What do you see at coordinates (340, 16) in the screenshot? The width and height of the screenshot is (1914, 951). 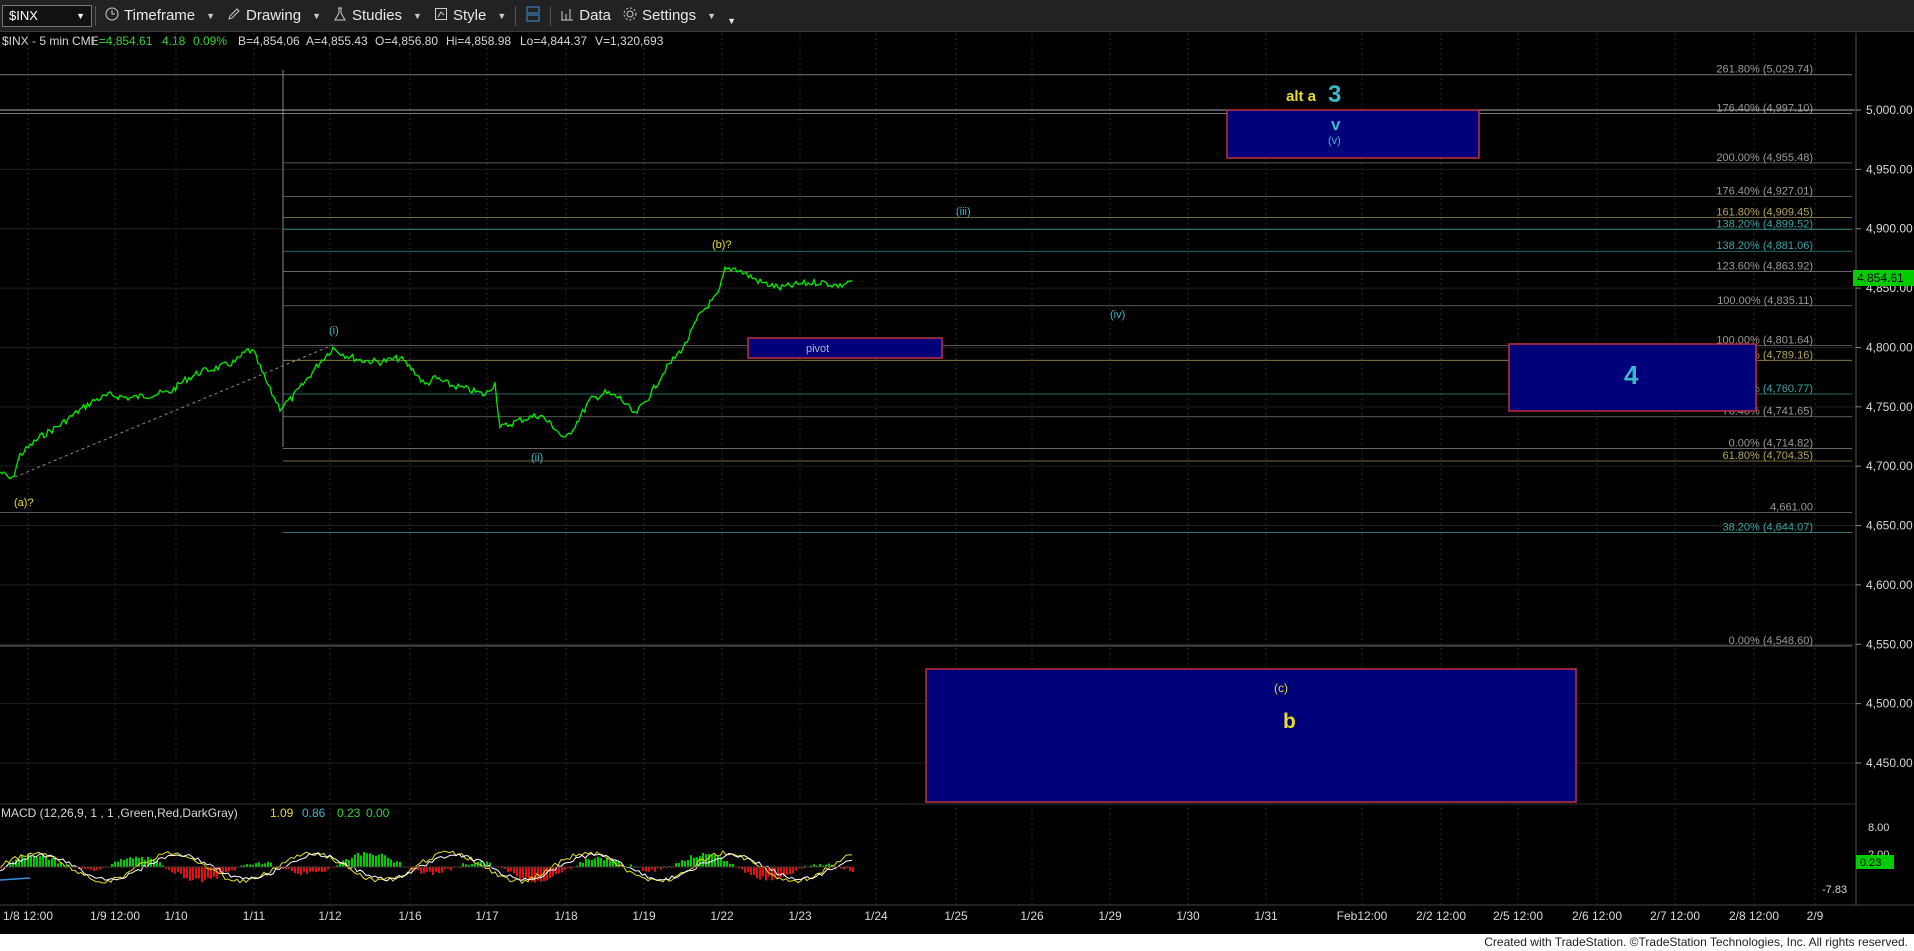 I see `flask-icon` at bounding box center [340, 16].